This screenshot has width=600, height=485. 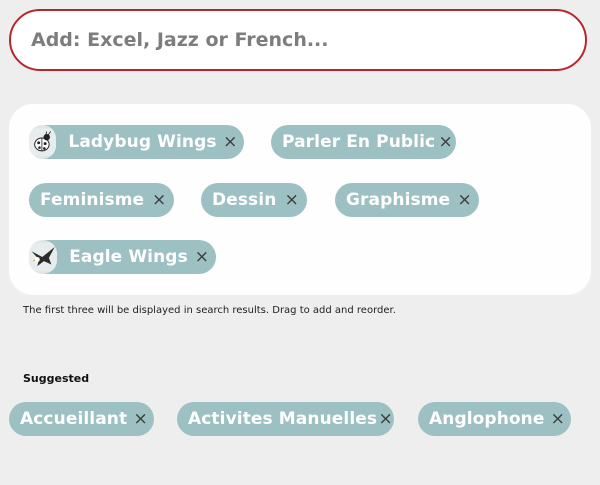 I want to click on tag-label: Anglophone, so click(x=487, y=419).